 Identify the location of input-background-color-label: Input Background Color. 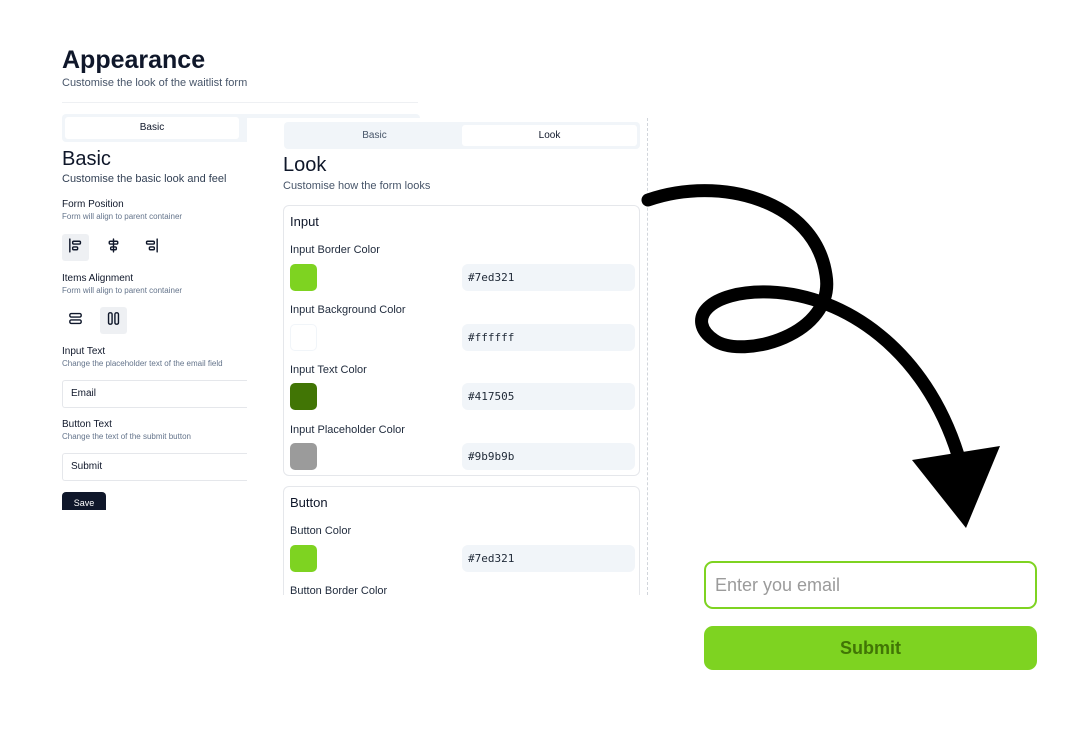
(348, 310).